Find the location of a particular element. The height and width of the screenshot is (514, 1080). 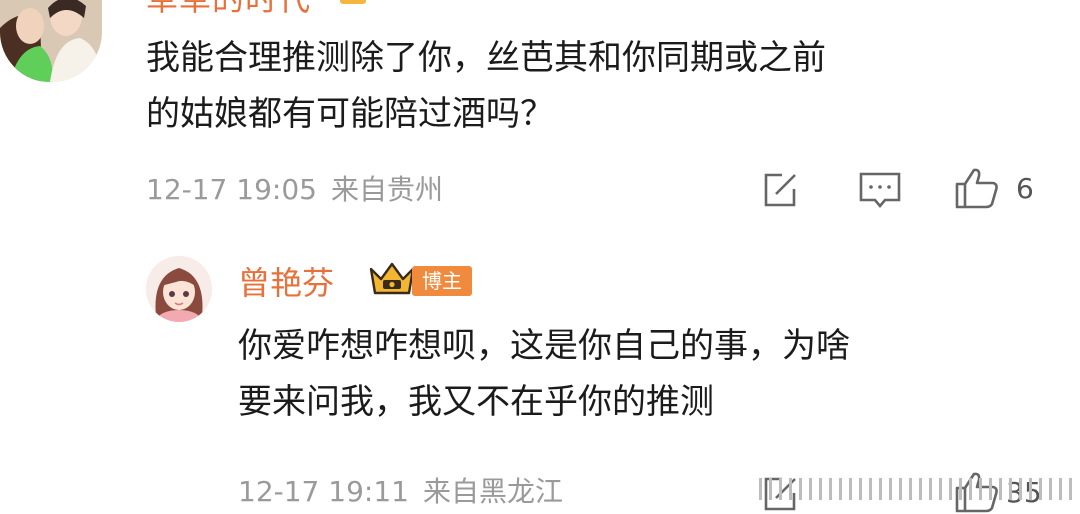

comment-meta: 12-17 19:05 来自贵州 is located at coordinates (294, 188).